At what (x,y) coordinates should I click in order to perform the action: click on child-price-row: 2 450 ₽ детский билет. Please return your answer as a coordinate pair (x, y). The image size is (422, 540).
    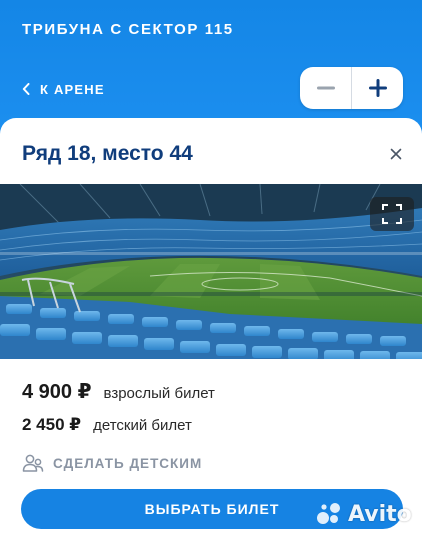
    Looking at the image, I should click on (107, 425).